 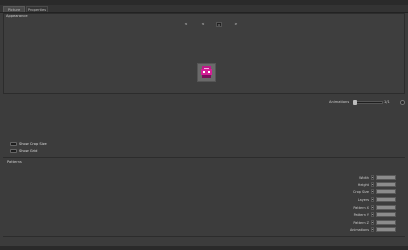 What do you see at coordinates (204, 157) in the screenshot?
I see `patterns-divider` at bounding box center [204, 157].